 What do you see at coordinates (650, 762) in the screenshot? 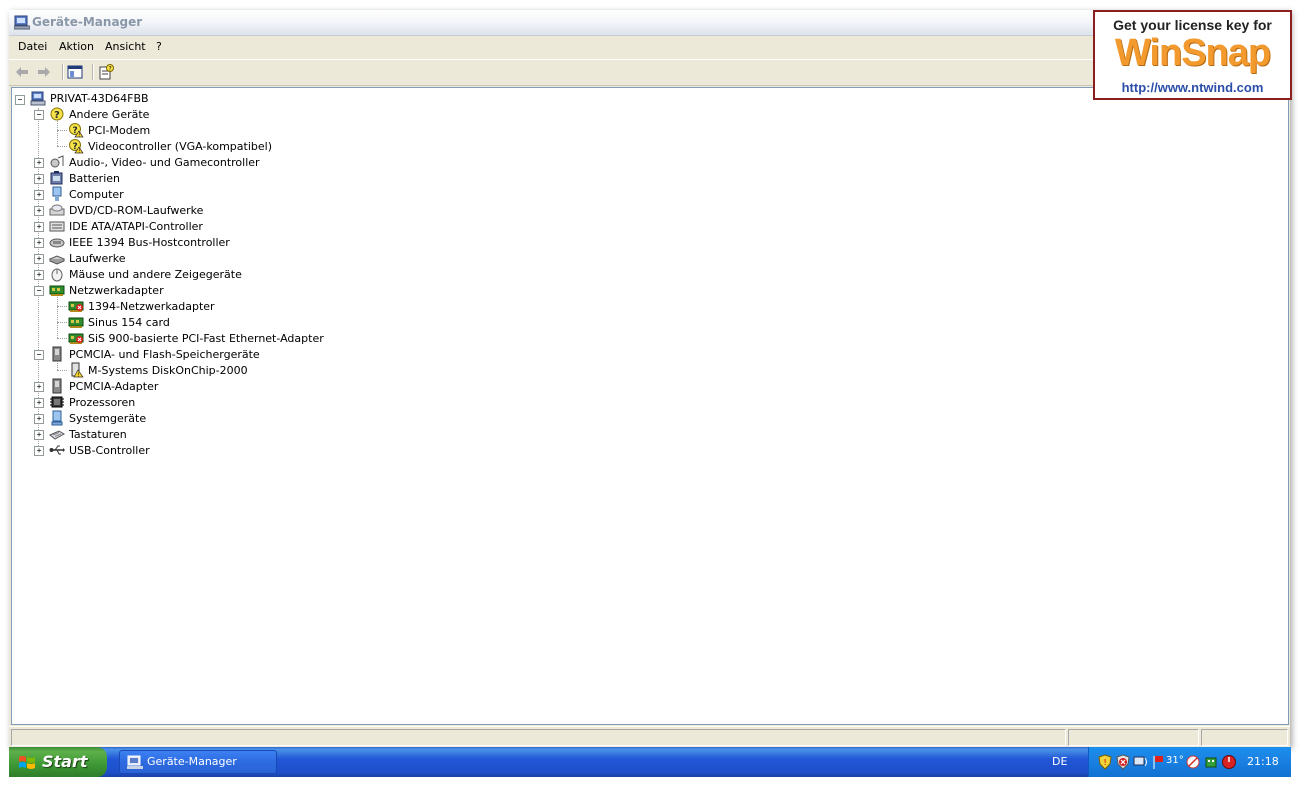
I see `taskbar: Start Geräte-Manager DE ! 31° 21:18` at bounding box center [650, 762].